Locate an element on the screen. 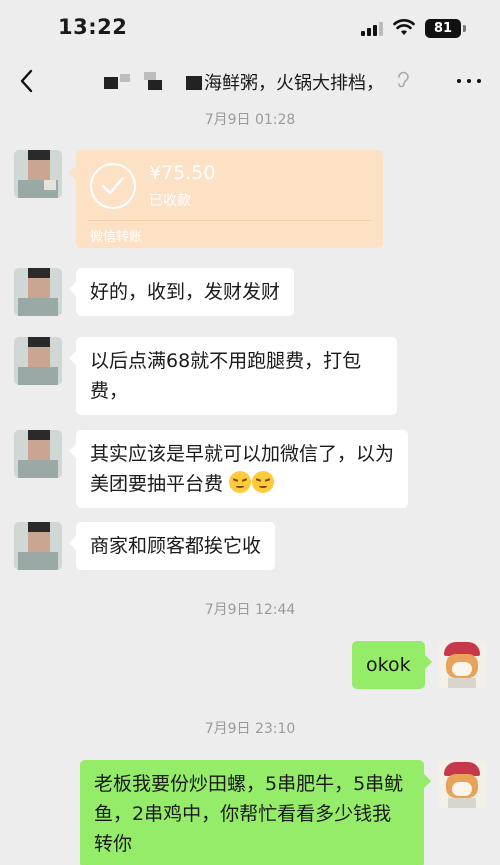 This screenshot has height=865, width=500. incoming-message: 其实应该是早就可以加微信了，以为美团要抽平台费 is located at coordinates (238, 469).